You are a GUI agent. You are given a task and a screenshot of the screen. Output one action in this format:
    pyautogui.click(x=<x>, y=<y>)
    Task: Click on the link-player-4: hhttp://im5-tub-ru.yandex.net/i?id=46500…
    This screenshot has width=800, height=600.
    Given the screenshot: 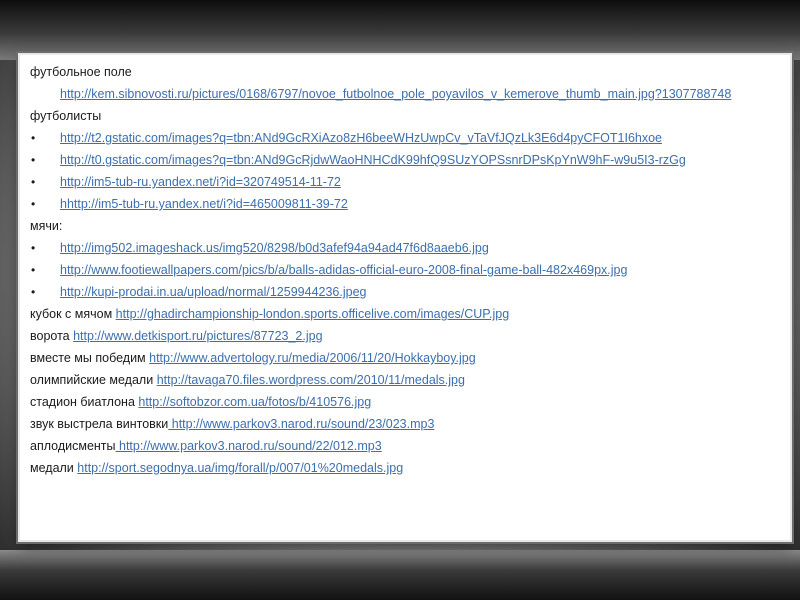 What is the action you would take?
    pyautogui.click(x=204, y=204)
    